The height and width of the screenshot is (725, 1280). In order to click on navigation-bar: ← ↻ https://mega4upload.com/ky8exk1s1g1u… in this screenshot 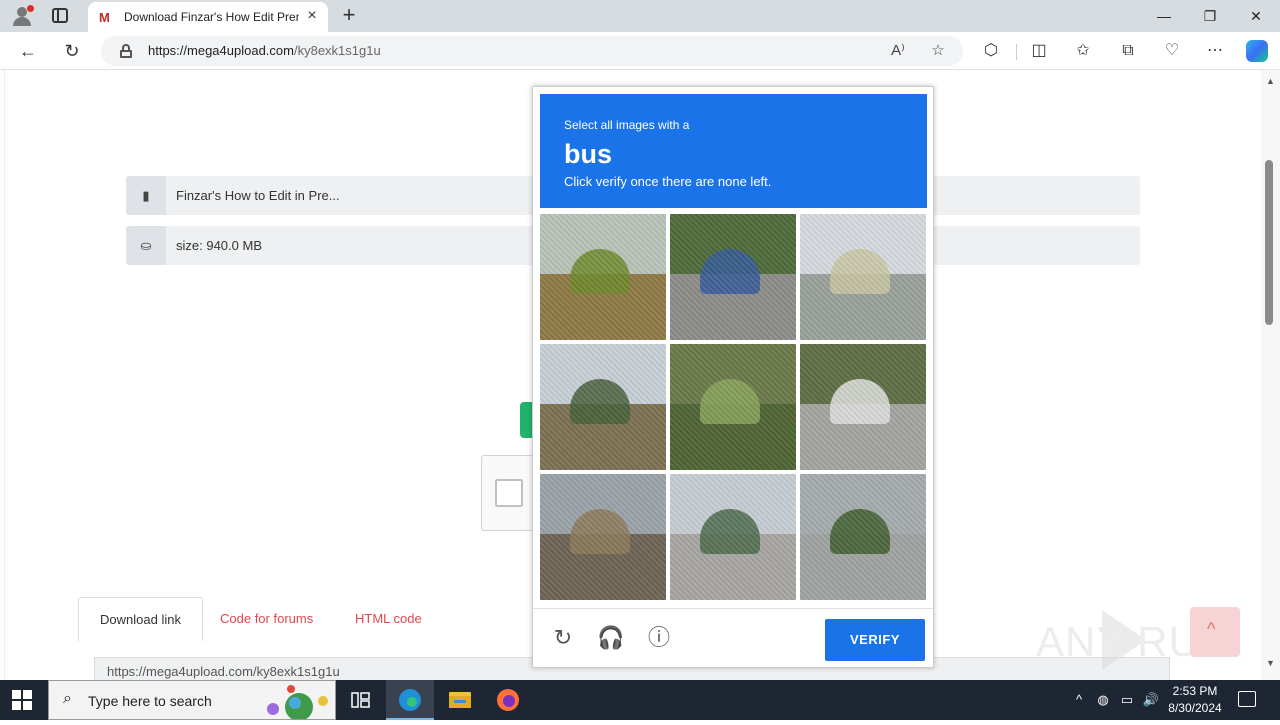, I will do `click(640, 51)`.